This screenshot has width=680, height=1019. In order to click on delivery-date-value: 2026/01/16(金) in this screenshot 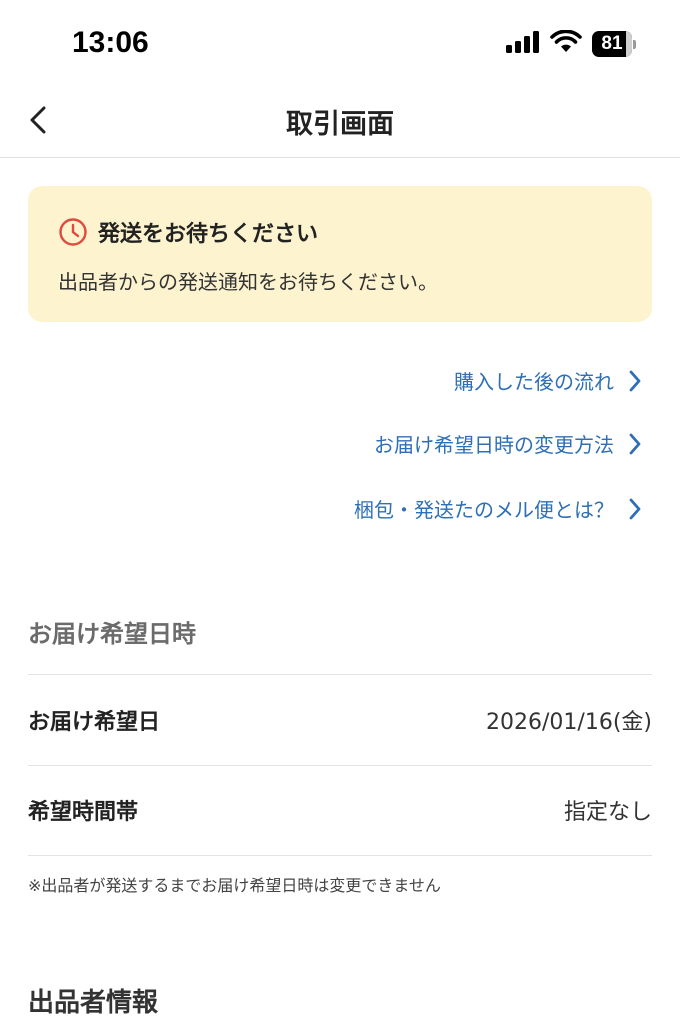, I will do `click(569, 722)`.